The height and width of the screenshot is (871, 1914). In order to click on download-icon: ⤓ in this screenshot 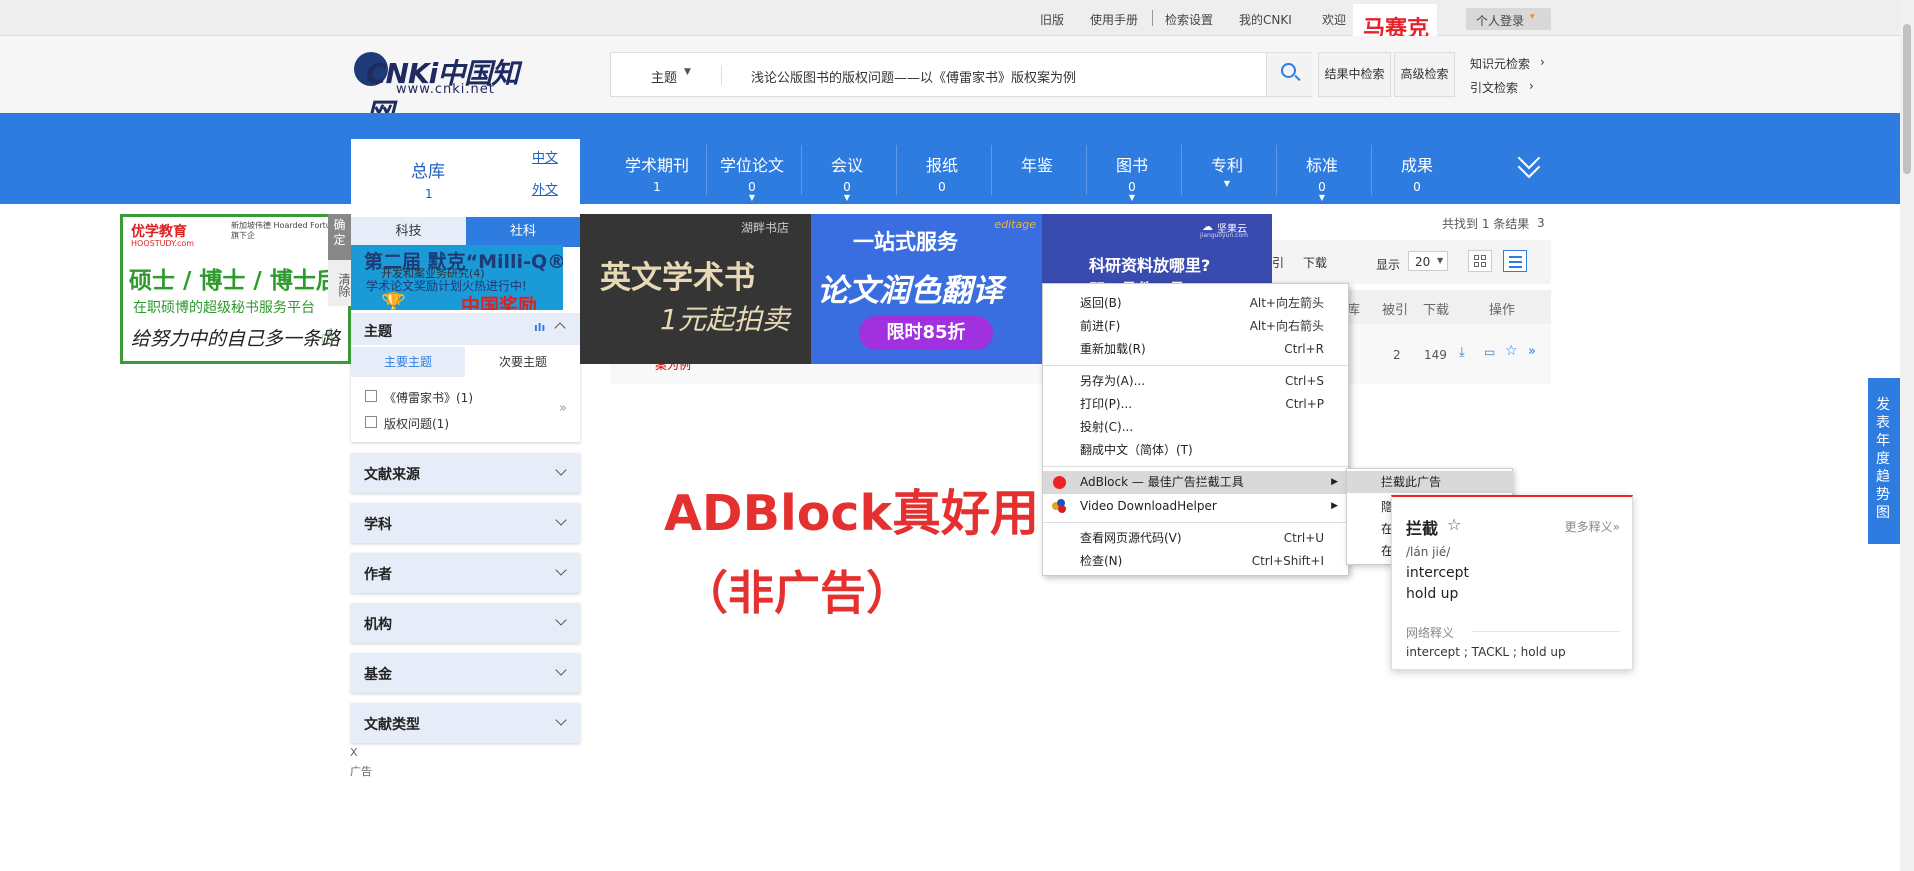, I will do `click(1462, 352)`.